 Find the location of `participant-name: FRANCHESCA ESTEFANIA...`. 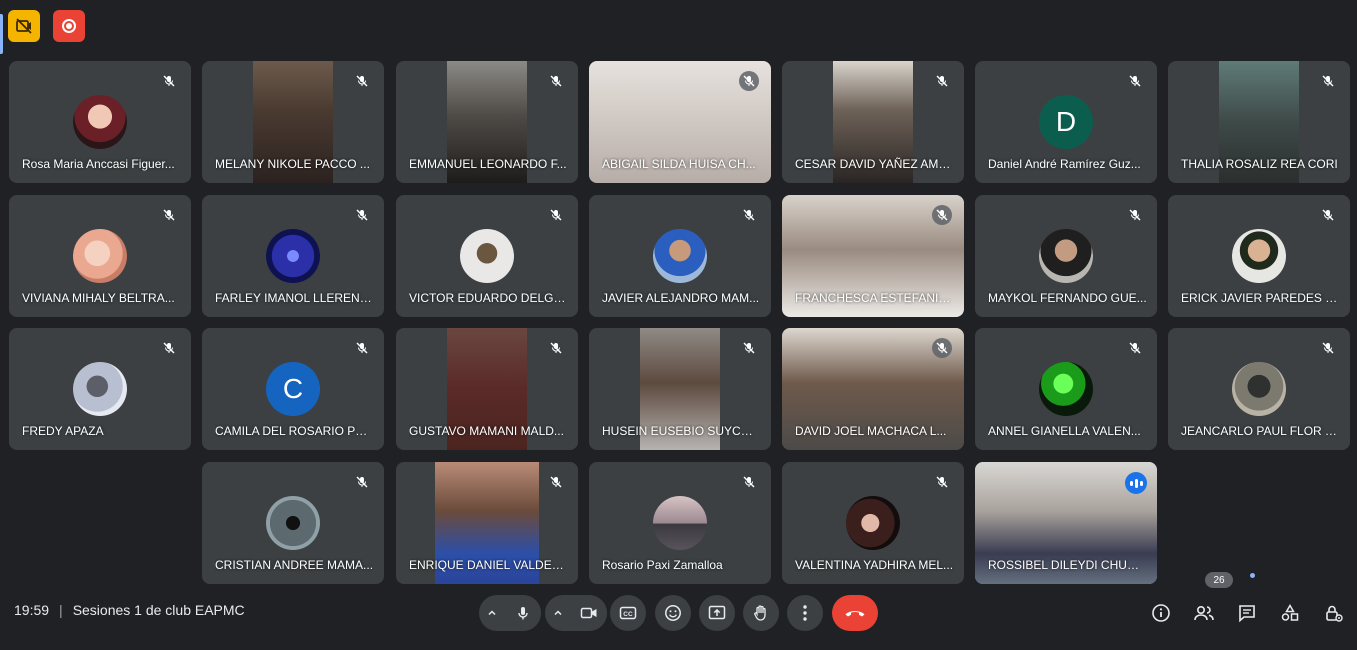

participant-name: FRANCHESCA ESTEFANIA... is located at coordinates (874, 298).